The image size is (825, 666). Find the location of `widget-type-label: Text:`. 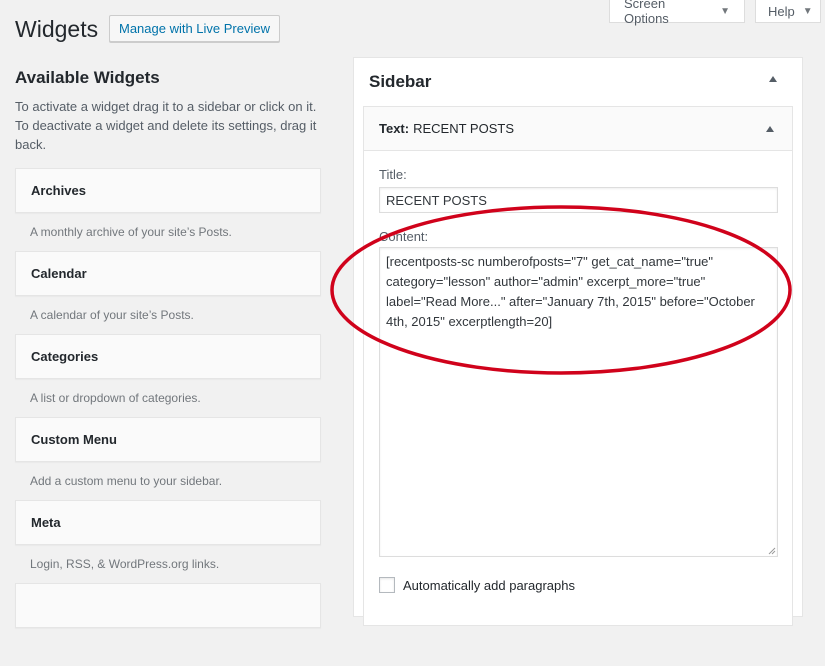

widget-type-label: Text: is located at coordinates (394, 128).